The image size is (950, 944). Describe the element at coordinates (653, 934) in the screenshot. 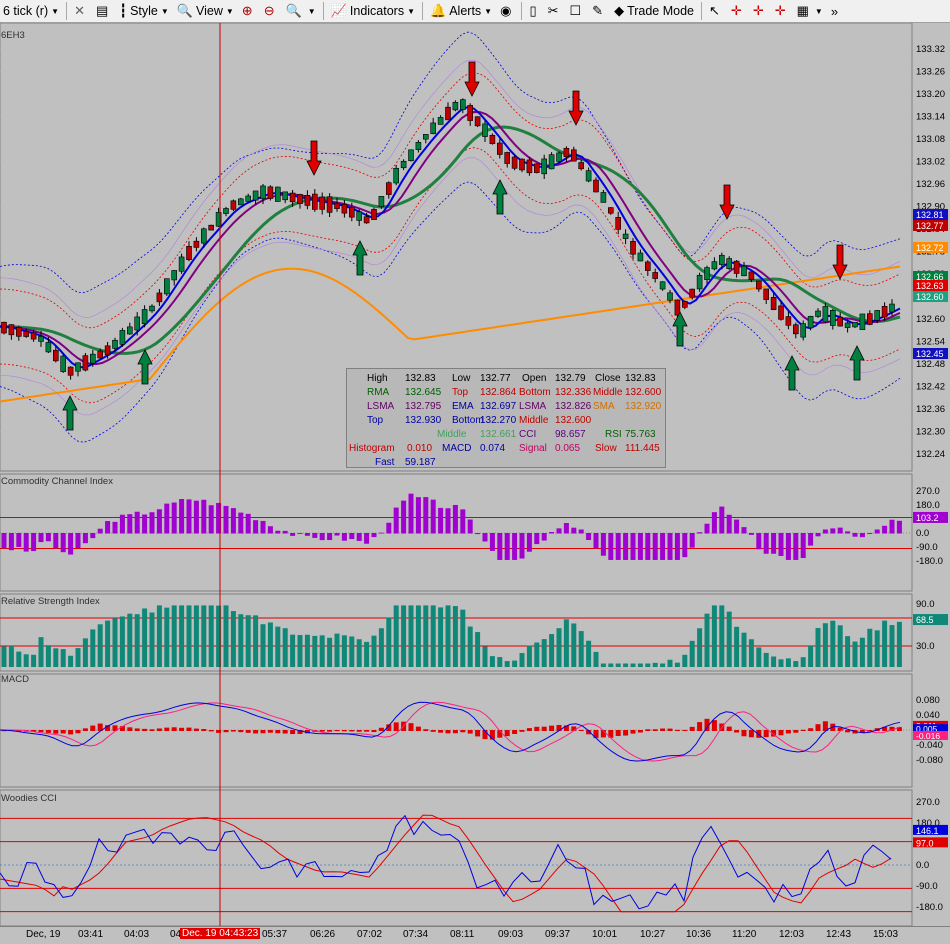

I see `time-label: 10:27` at that location.